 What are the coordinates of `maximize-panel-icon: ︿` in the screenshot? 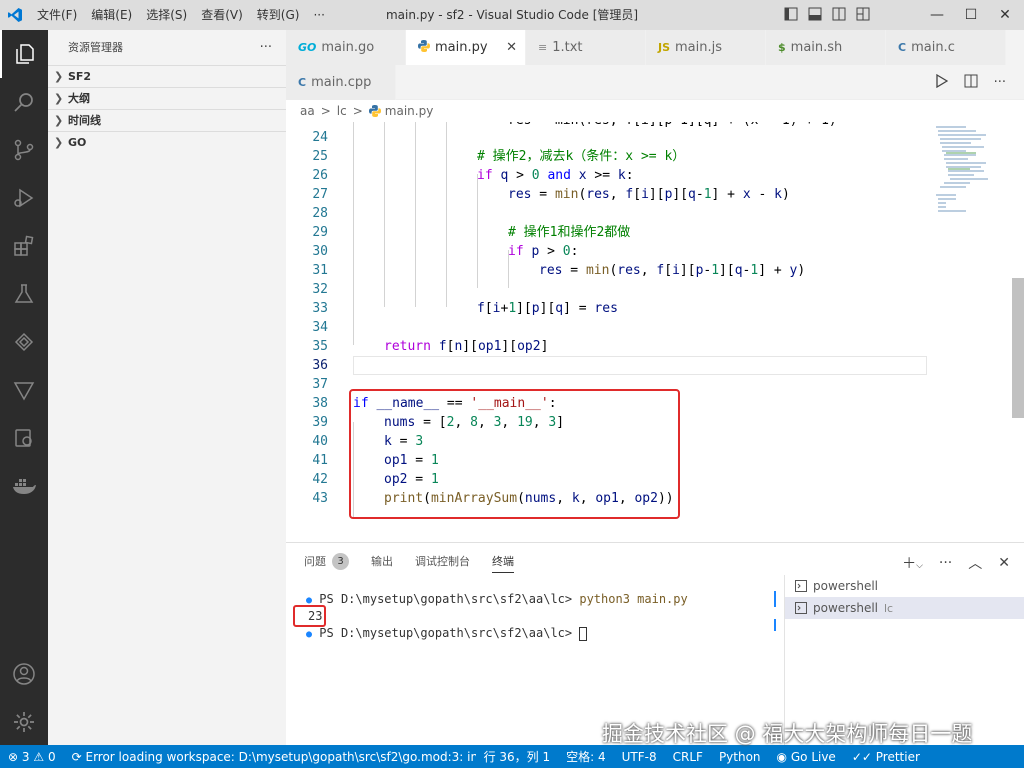 It's located at (975, 563).